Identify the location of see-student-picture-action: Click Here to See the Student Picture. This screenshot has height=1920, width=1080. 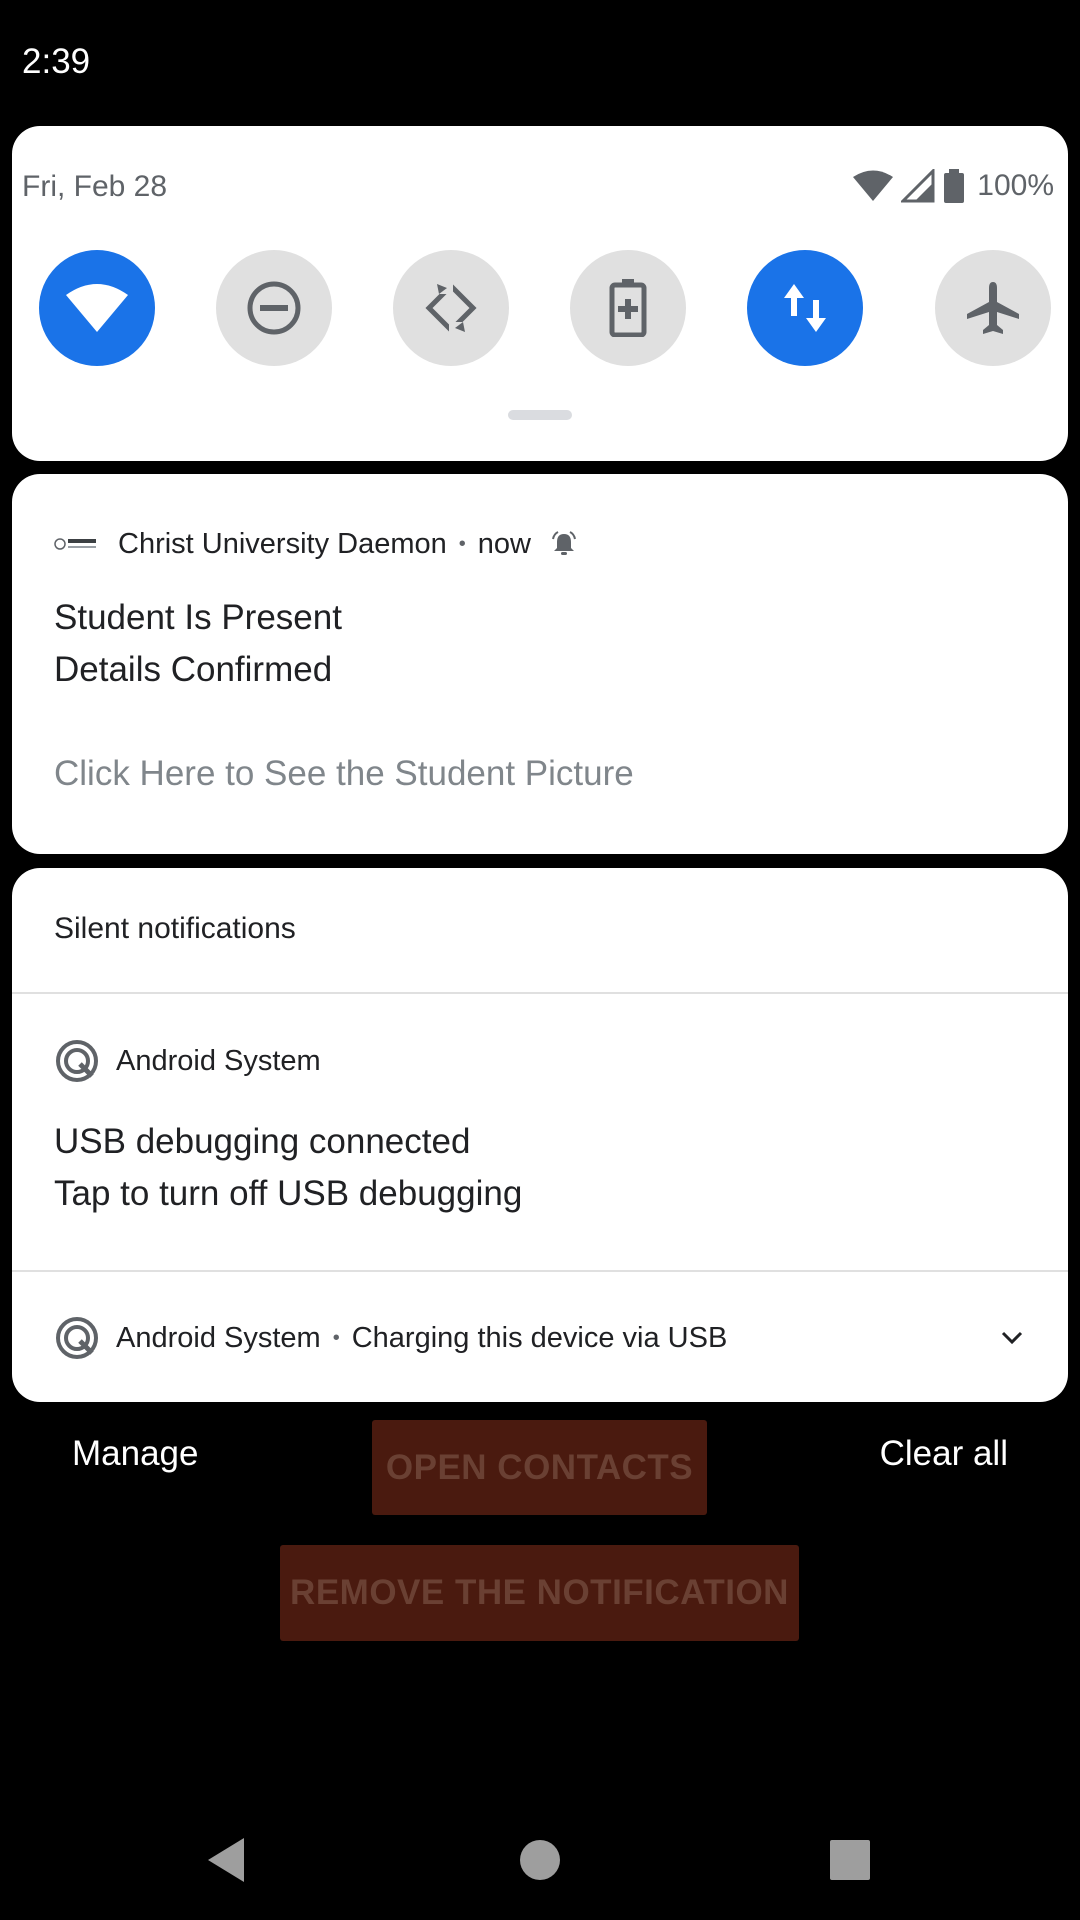
(344, 774).